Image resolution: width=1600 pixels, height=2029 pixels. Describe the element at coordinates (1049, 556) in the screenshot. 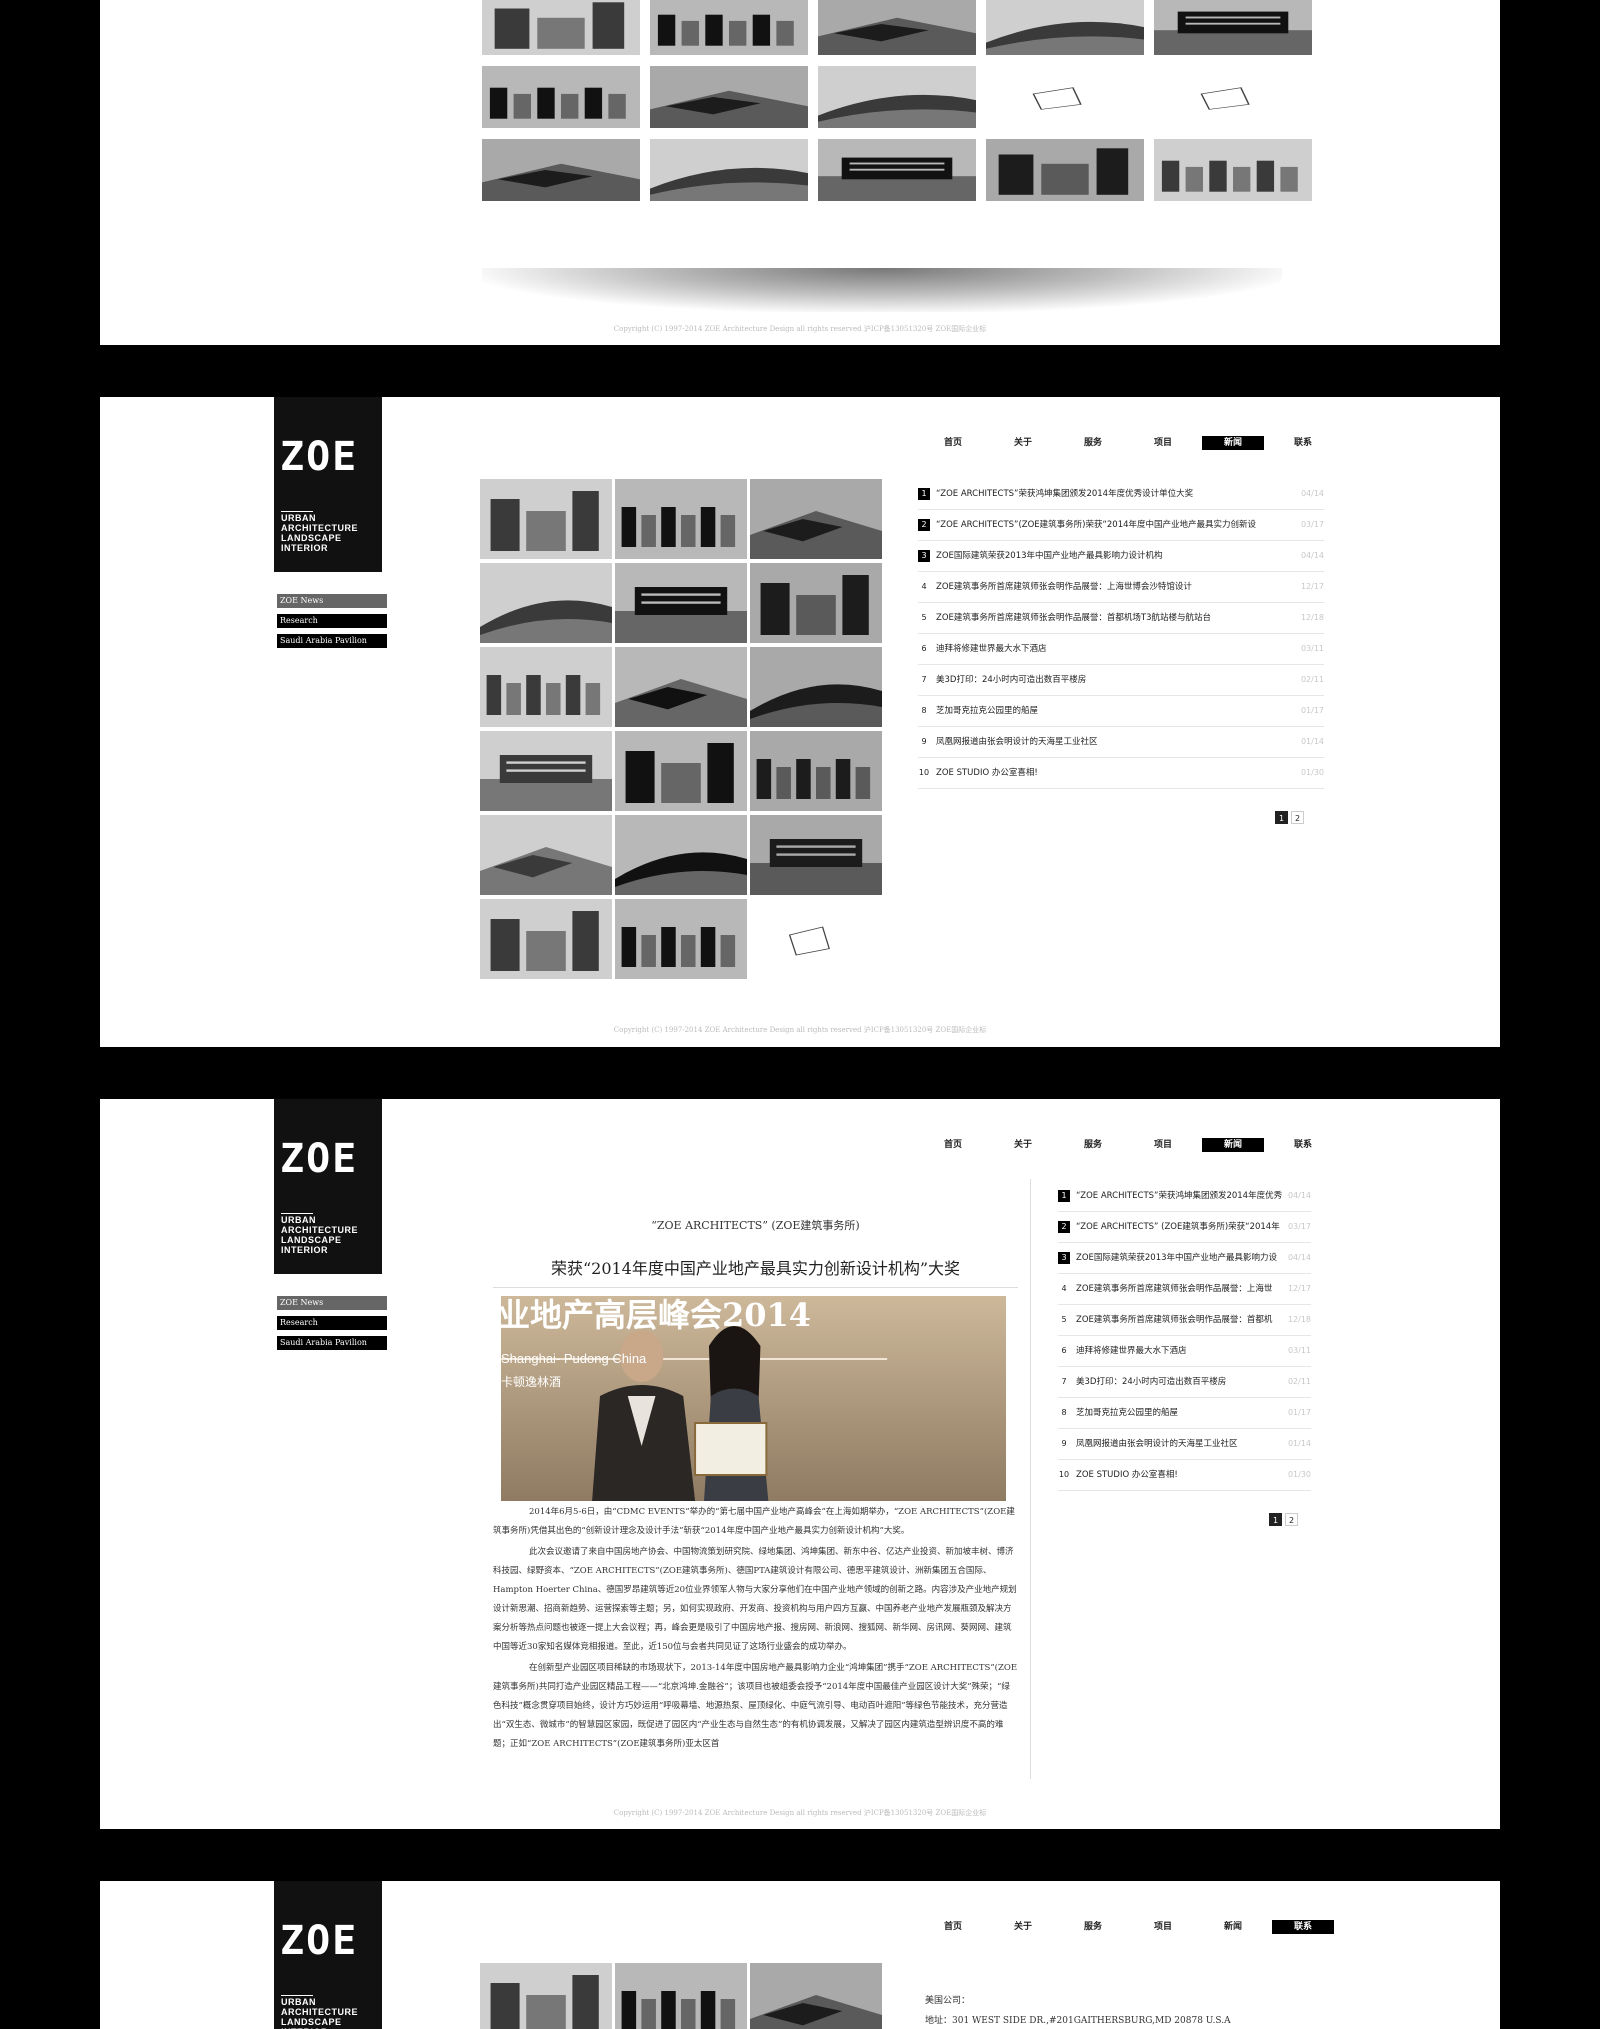

I see `news-item-title: ZOE国际建筑荣获2013年中国产业地产最具影响力设计机构` at that location.